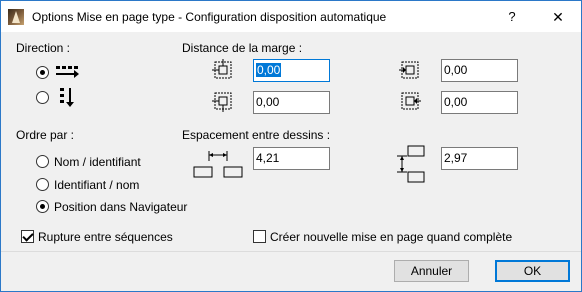 The width and height of the screenshot is (582, 292). What do you see at coordinates (120, 207) in the screenshot?
I see `order-navigator-label: Position dans Navigateur` at bounding box center [120, 207].